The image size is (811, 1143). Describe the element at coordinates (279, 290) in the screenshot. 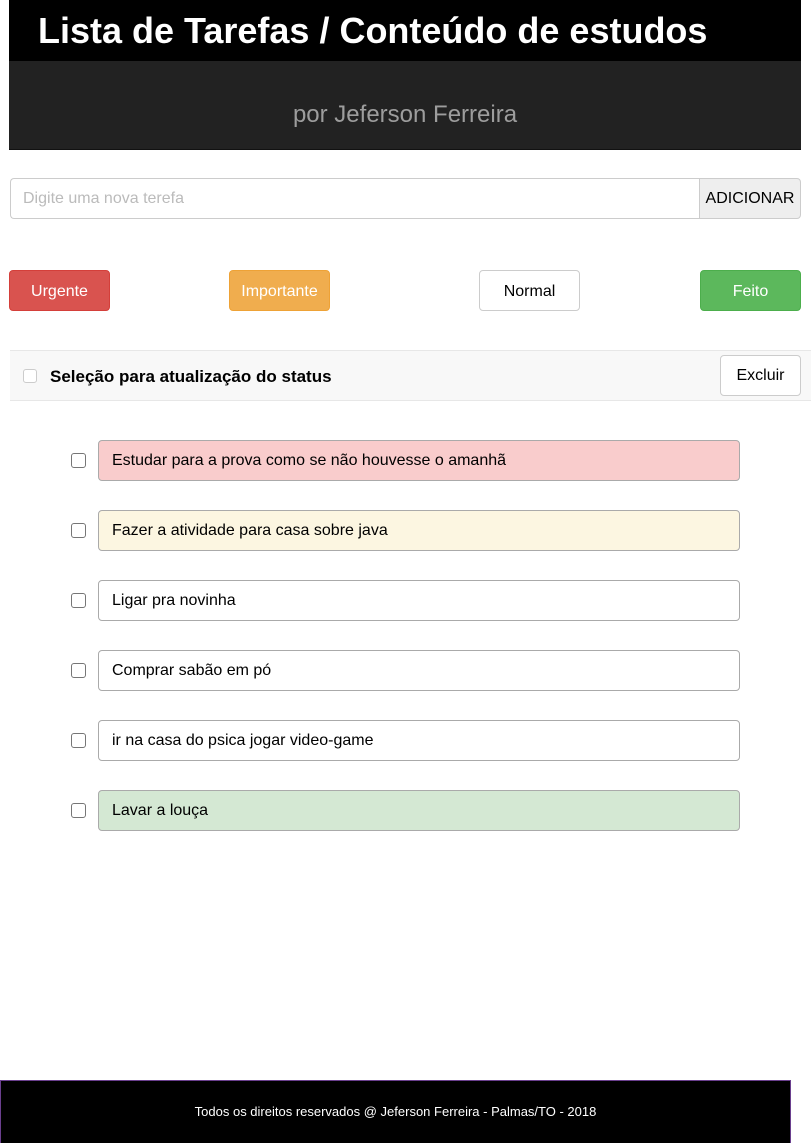

I see `important-button: Importante` at that location.